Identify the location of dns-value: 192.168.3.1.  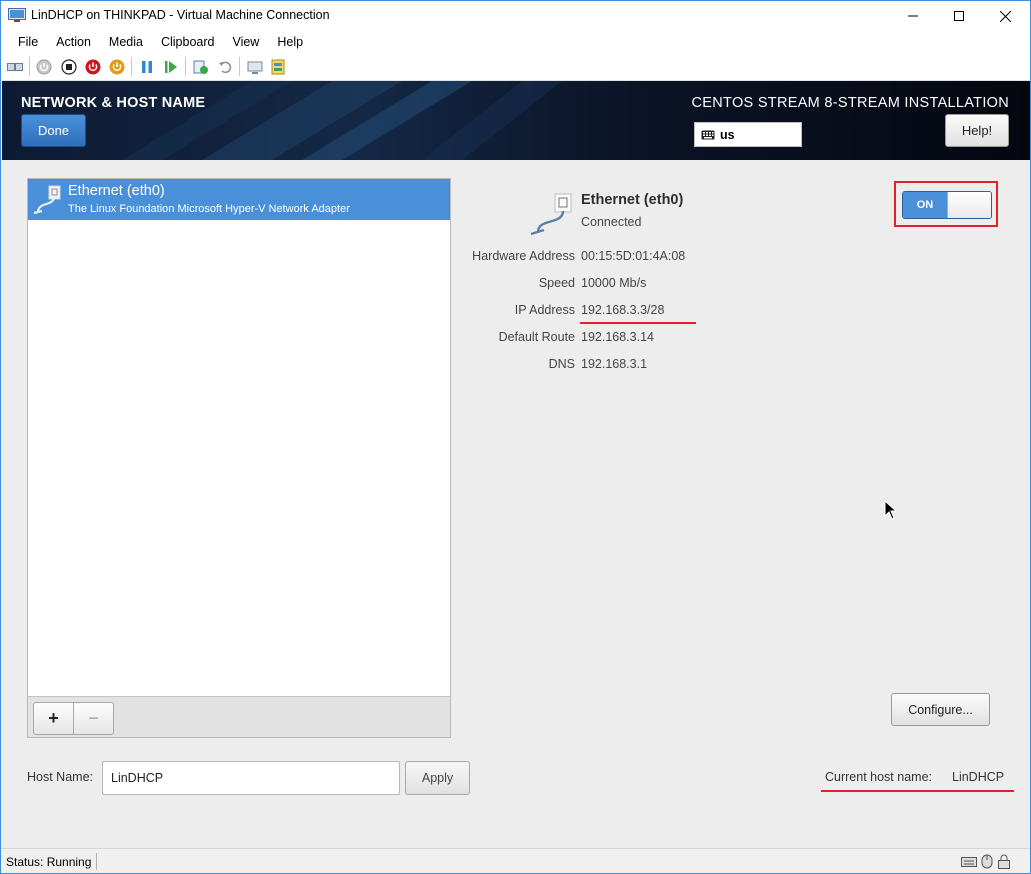
(614, 364).